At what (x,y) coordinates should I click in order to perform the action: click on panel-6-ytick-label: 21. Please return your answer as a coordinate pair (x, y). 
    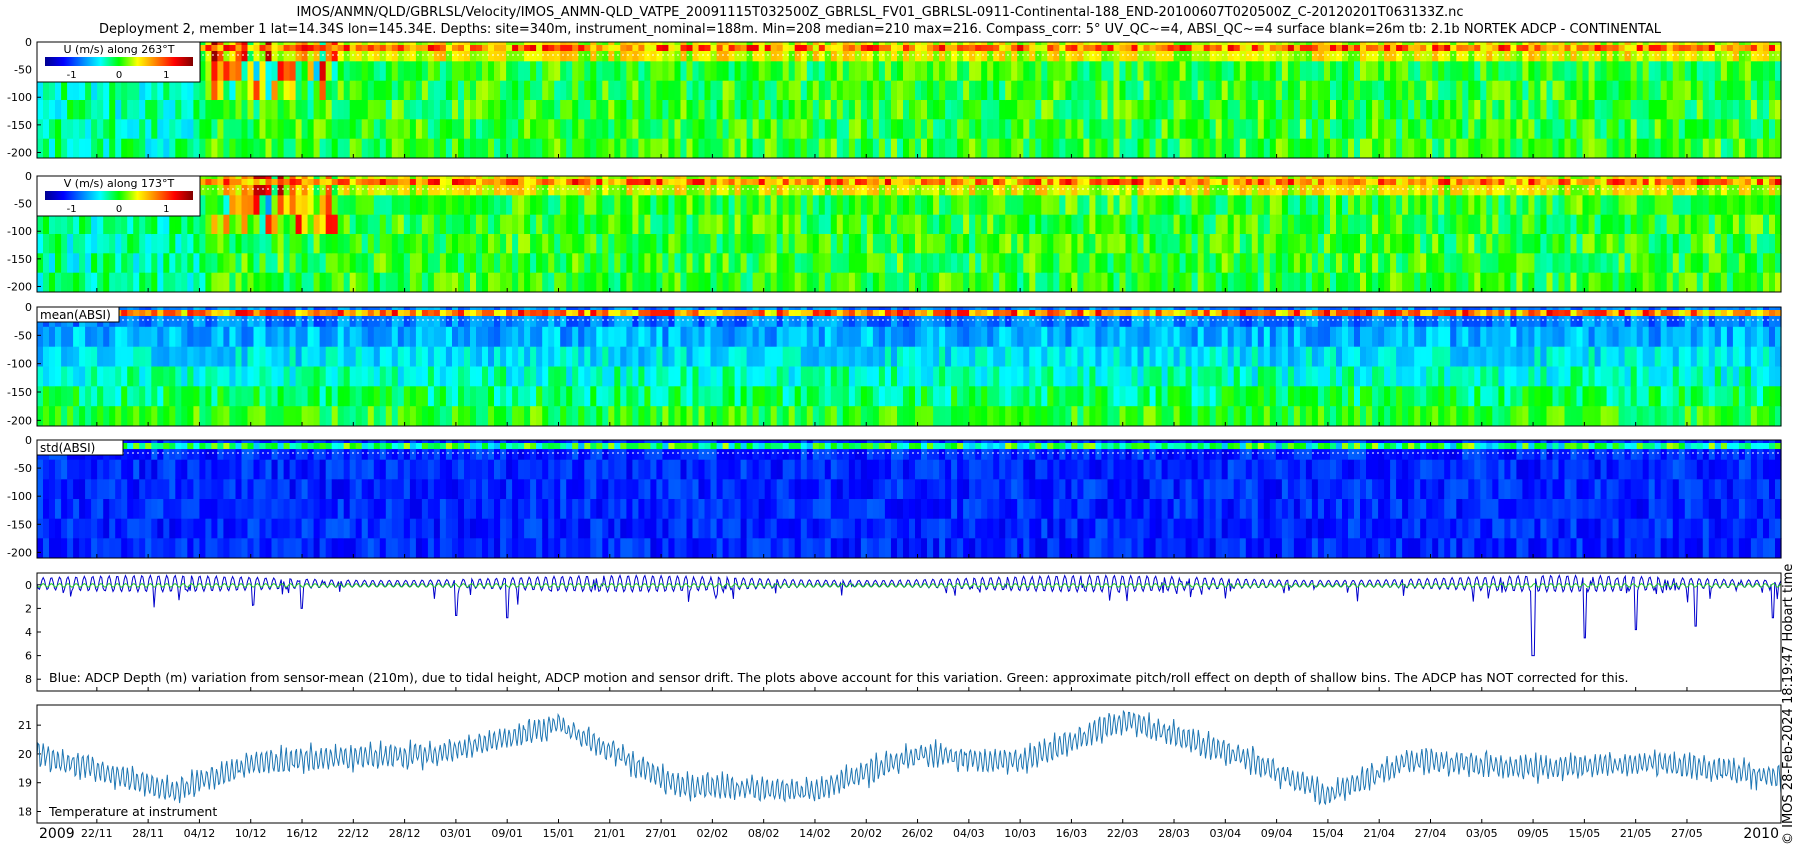
    Looking at the image, I should click on (25, 725).